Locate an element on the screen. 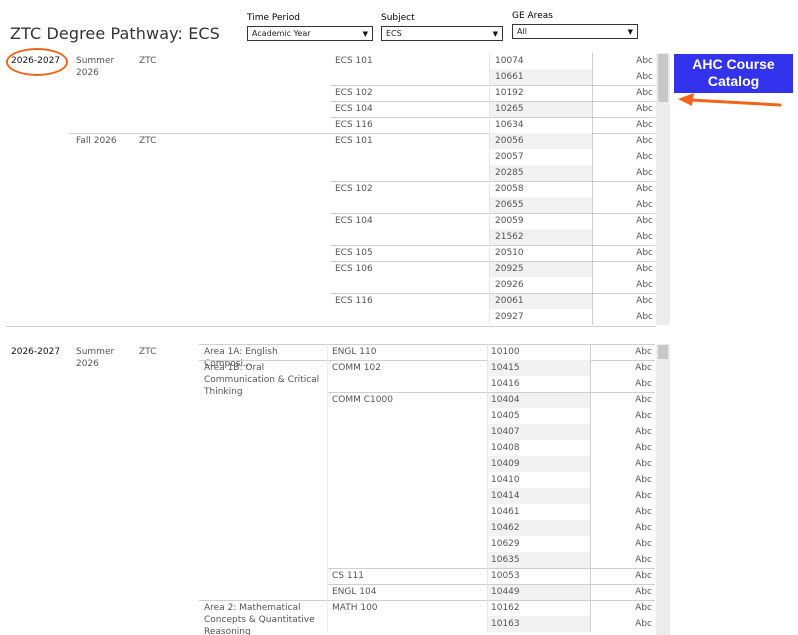  course-code: ECS 106 is located at coordinates (354, 269).